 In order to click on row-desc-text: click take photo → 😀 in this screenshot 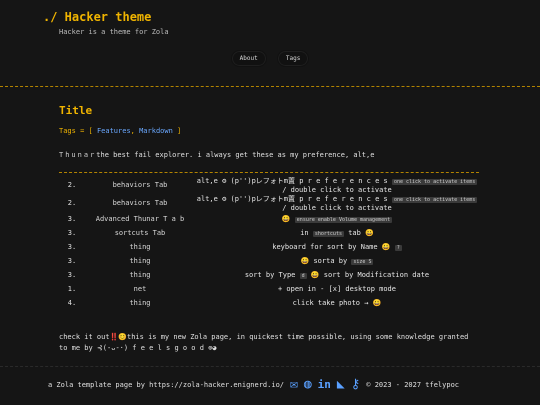, I will do `click(337, 303)`.